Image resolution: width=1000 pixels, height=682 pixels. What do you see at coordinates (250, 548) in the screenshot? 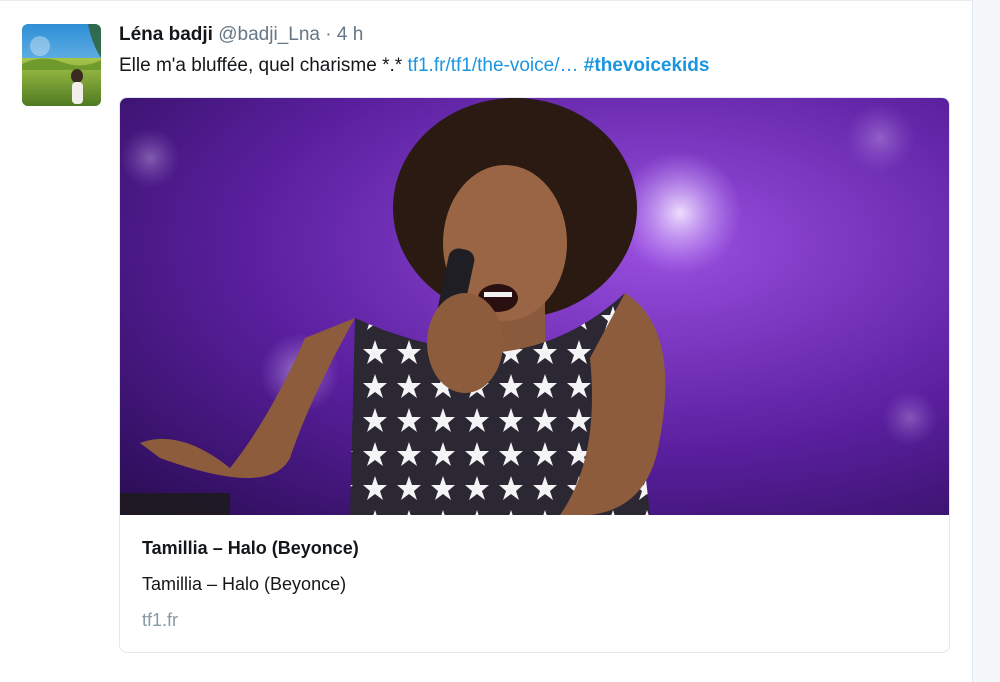
I see `card-title: Tamillia – Halo (Beyonce)` at bounding box center [250, 548].